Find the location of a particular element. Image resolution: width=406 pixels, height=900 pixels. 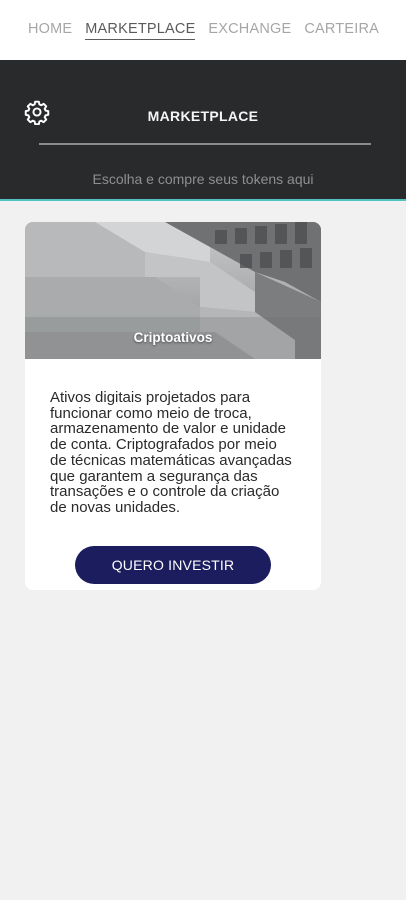

nav-marketplace: MARKETPLACE is located at coordinates (140, 30).